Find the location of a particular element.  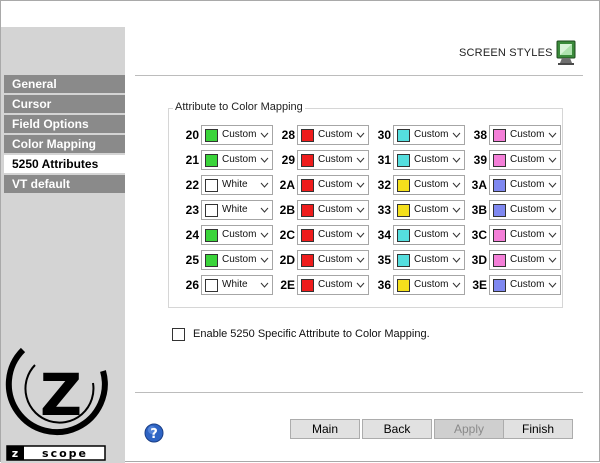

color-name: White is located at coordinates (235, 184).